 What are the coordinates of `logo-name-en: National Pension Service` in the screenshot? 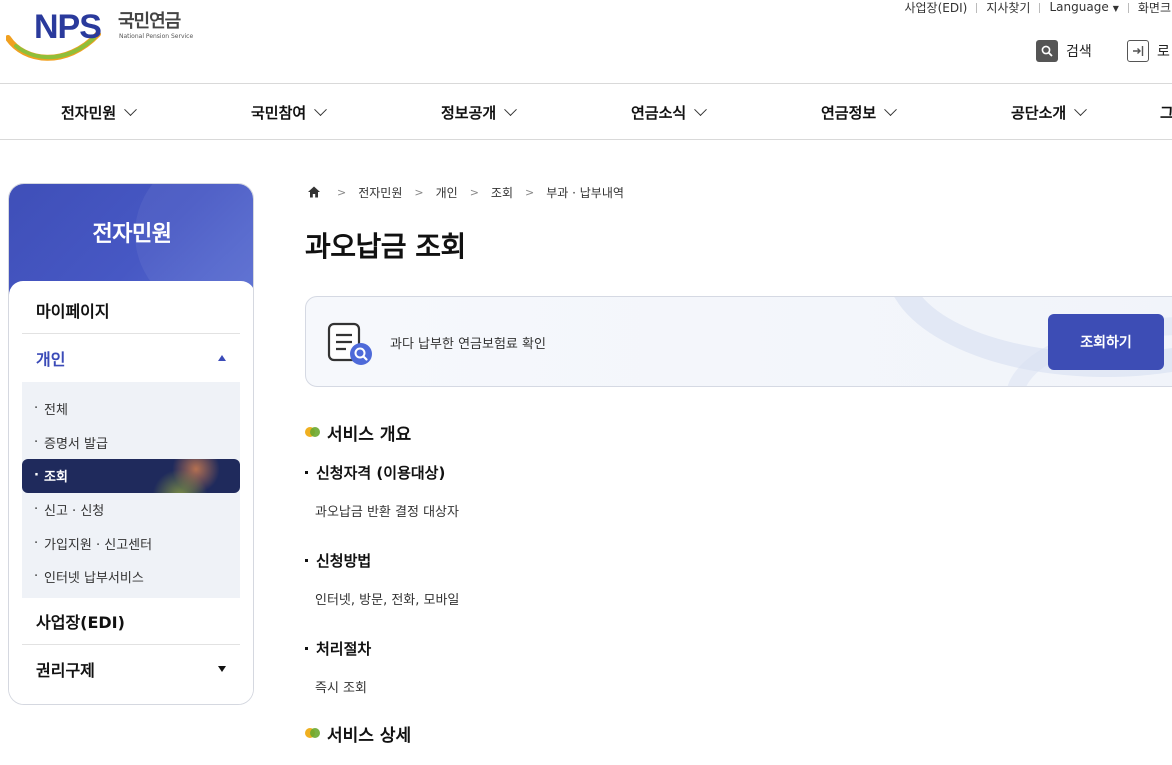 It's located at (156, 36).